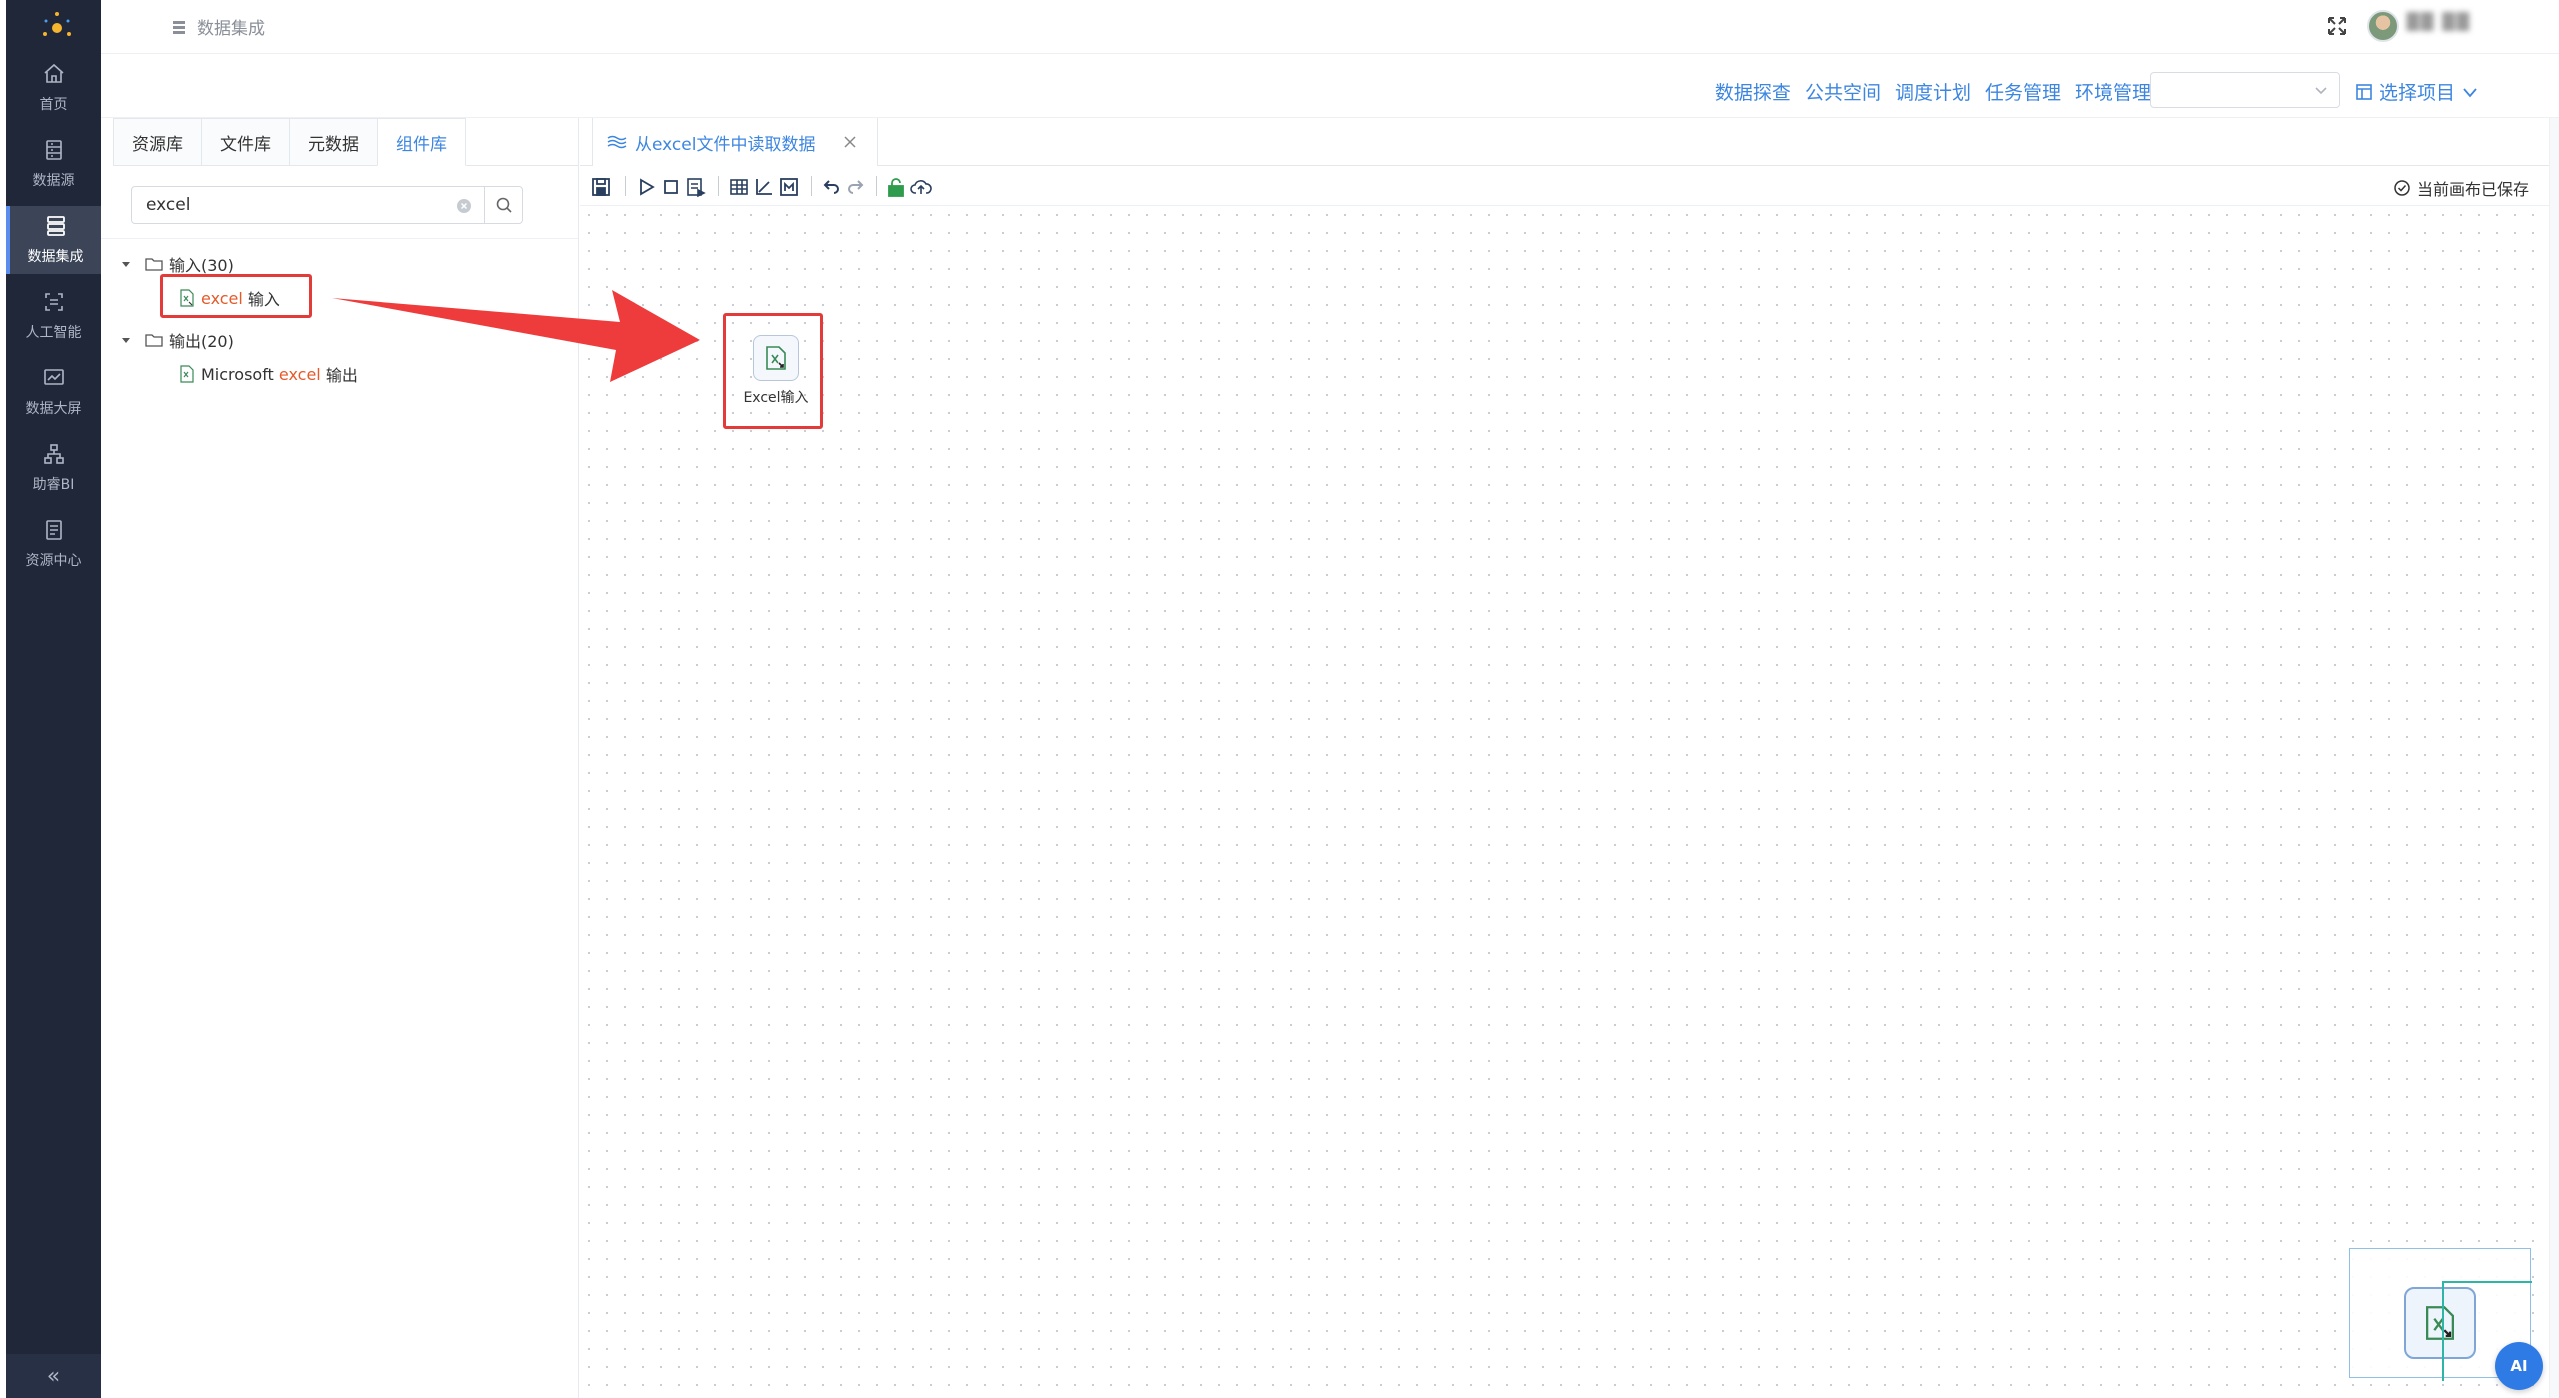  I want to click on node-label: Excel输入, so click(776, 398).